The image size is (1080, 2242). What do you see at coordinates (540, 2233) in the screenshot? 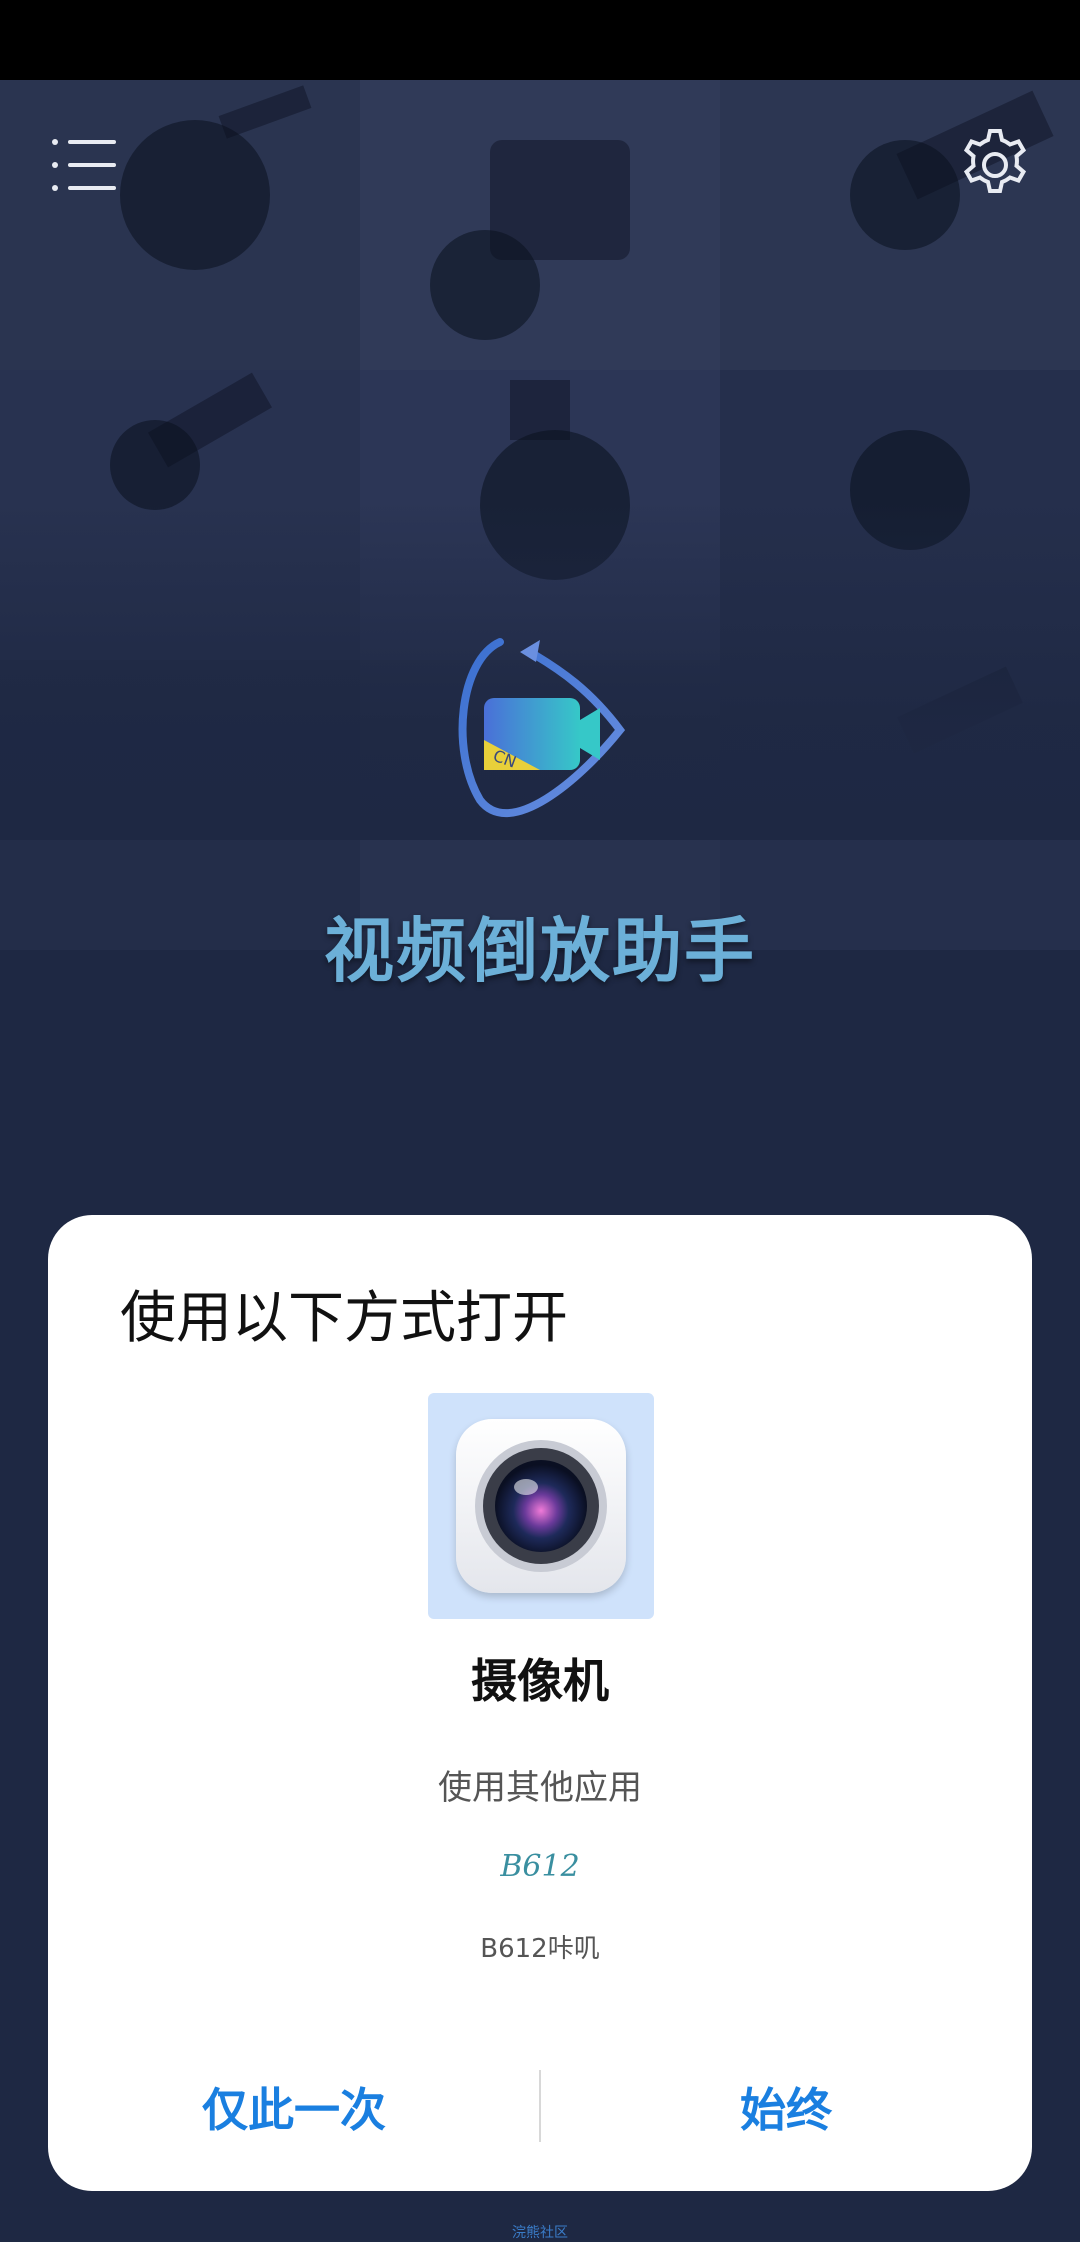
I see `watermark-text: 浣熊社区` at bounding box center [540, 2233].